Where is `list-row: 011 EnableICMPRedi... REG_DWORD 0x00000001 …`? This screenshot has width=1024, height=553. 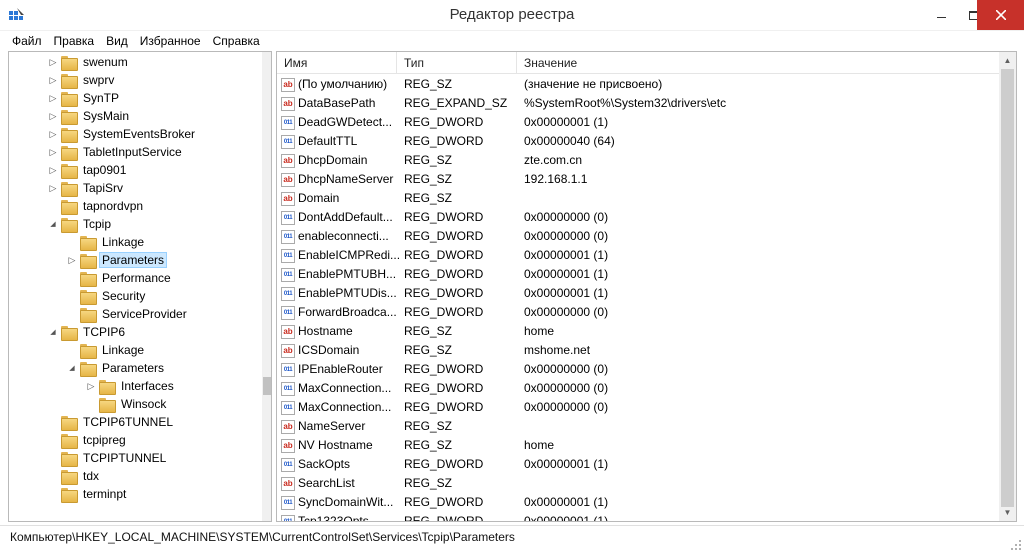 list-row: 011 EnableICMPRedi... REG_DWORD 0x00000001 … is located at coordinates (638, 255).